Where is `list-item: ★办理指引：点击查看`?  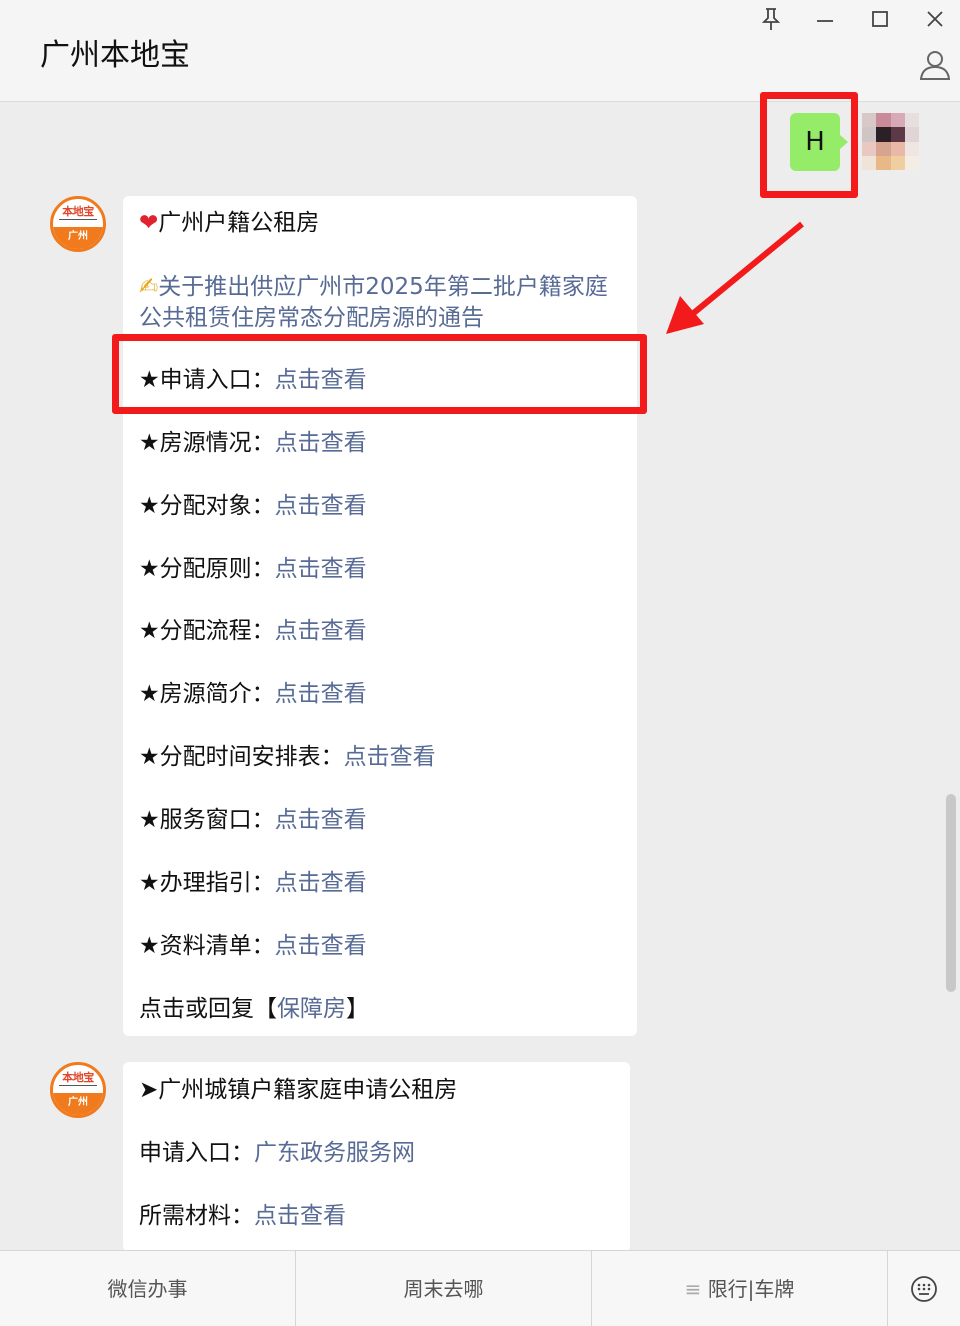
list-item: ★办理指引：点击查看 is located at coordinates (253, 883).